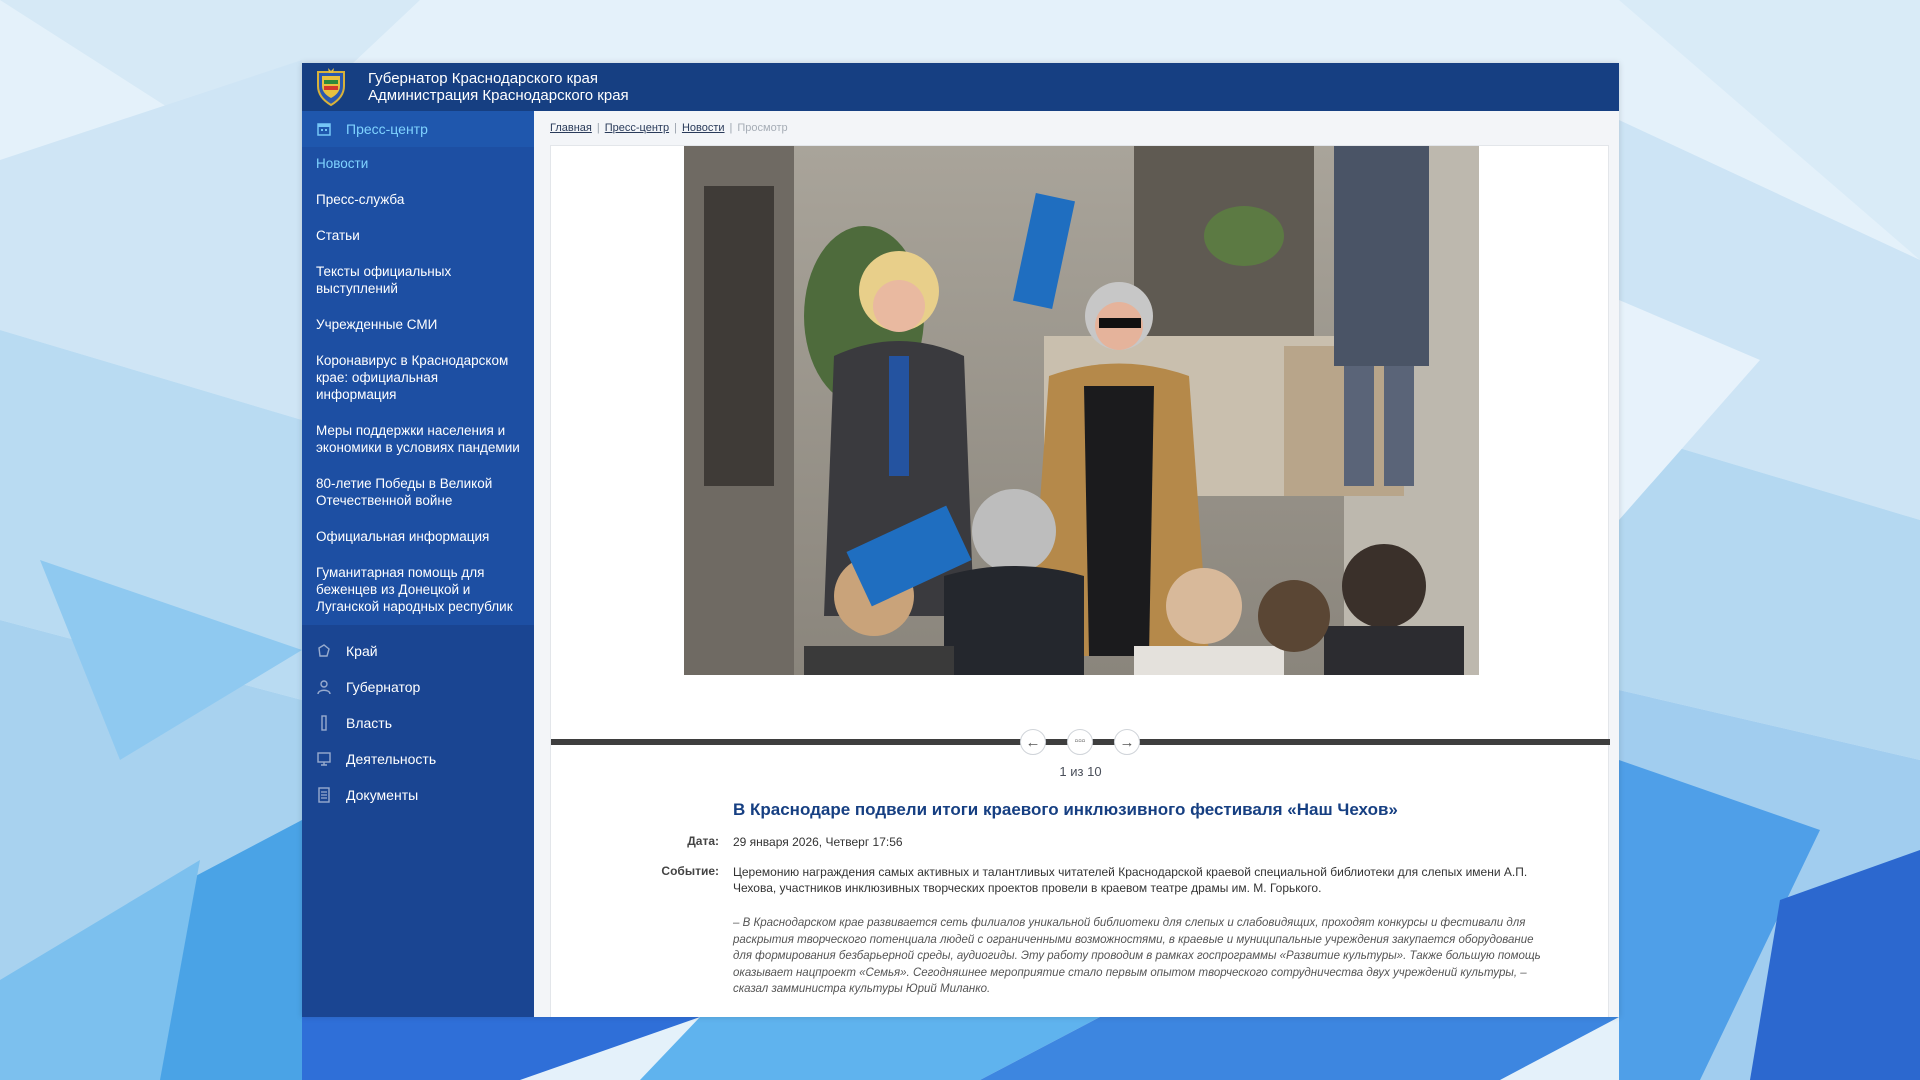 Image resolution: width=1920 pixels, height=1080 pixels. I want to click on breadcrumb-press-center: Пресс-центр, so click(637, 128).